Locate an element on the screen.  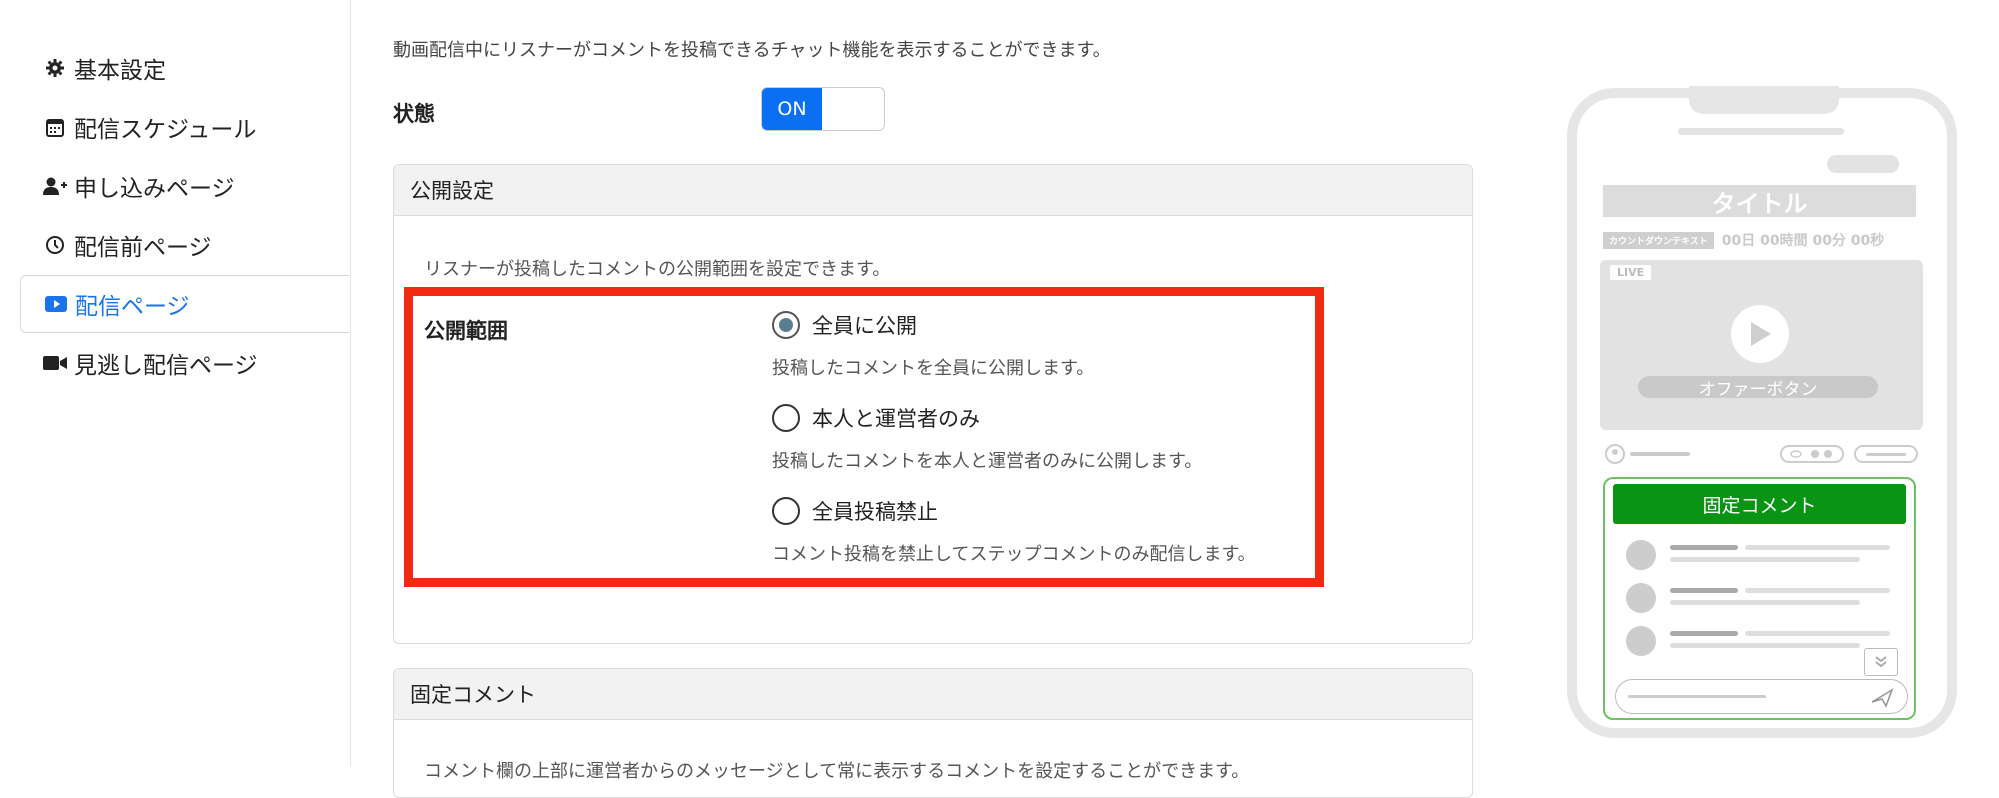
preview-countdown: カウントダウンテキスト 00日 00時間 00分 00秒 is located at coordinates (1763, 240).